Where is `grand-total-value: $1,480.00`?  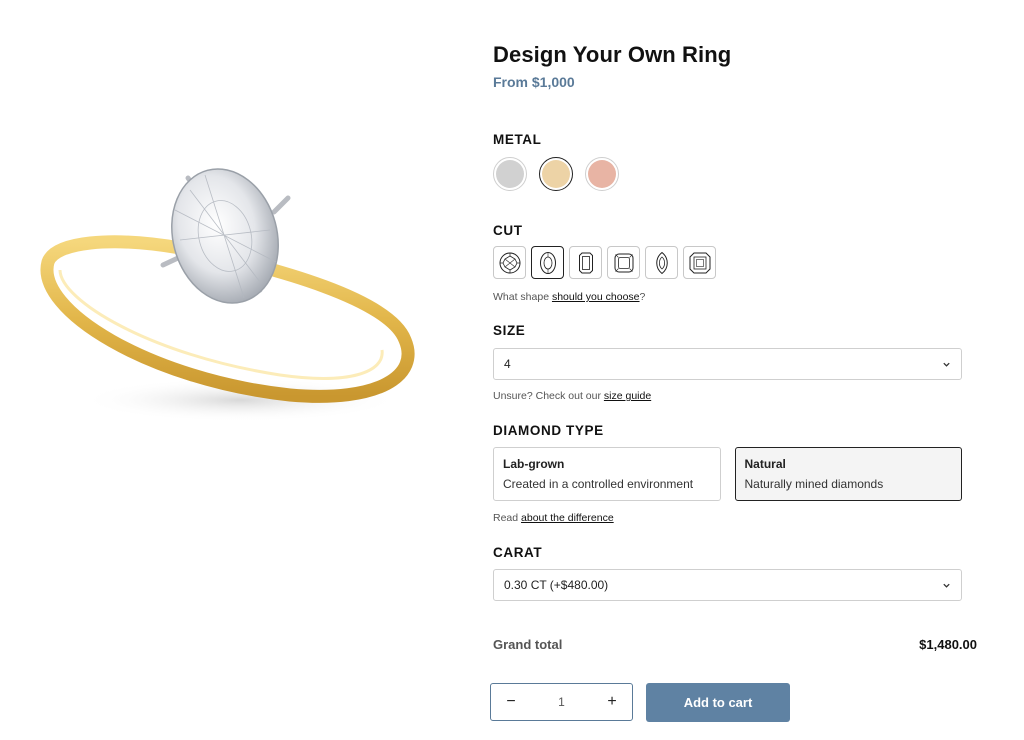
grand-total-value: $1,480.00 is located at coordinates (948, 644).